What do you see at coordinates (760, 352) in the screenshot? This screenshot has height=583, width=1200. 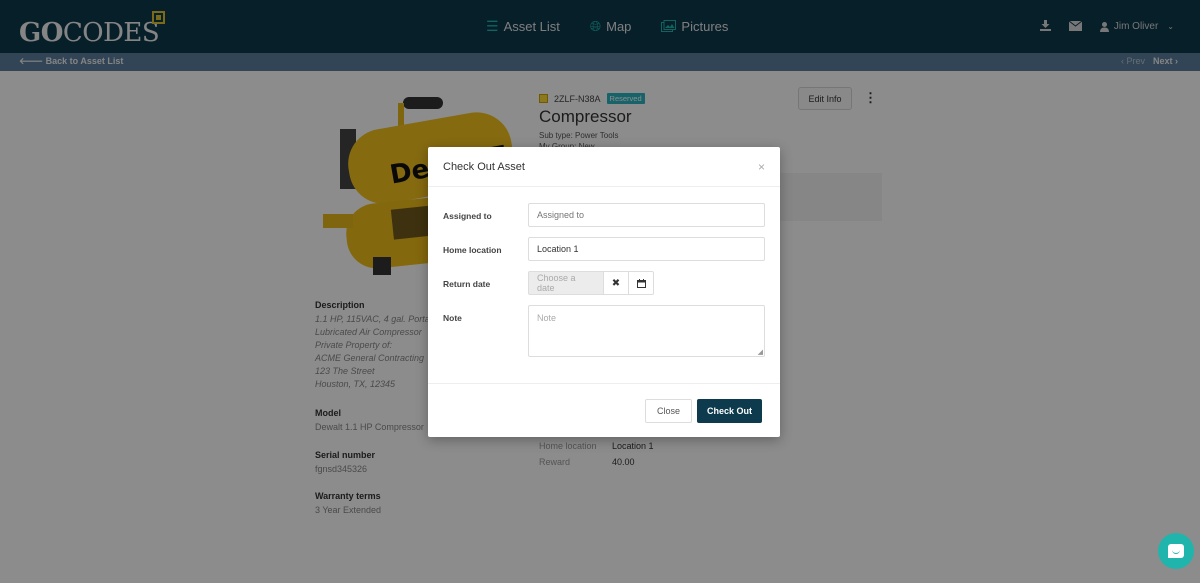 I see `resize-grip-icon: ◢` at bounding box center [760, 352].